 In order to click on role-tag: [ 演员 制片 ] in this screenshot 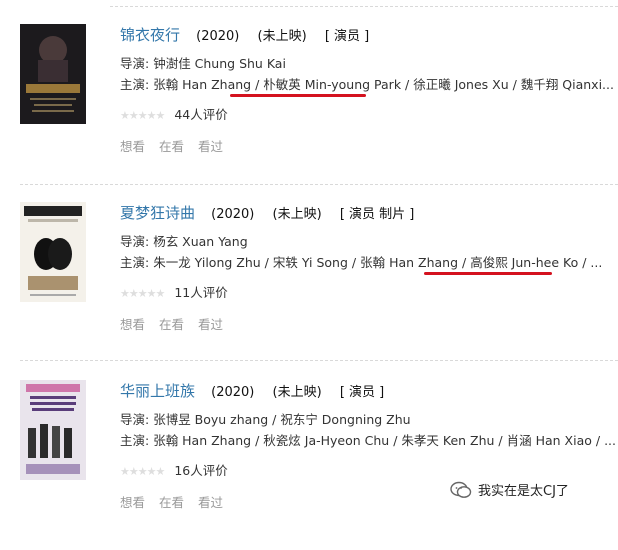, I will do `click(377, 214)`.